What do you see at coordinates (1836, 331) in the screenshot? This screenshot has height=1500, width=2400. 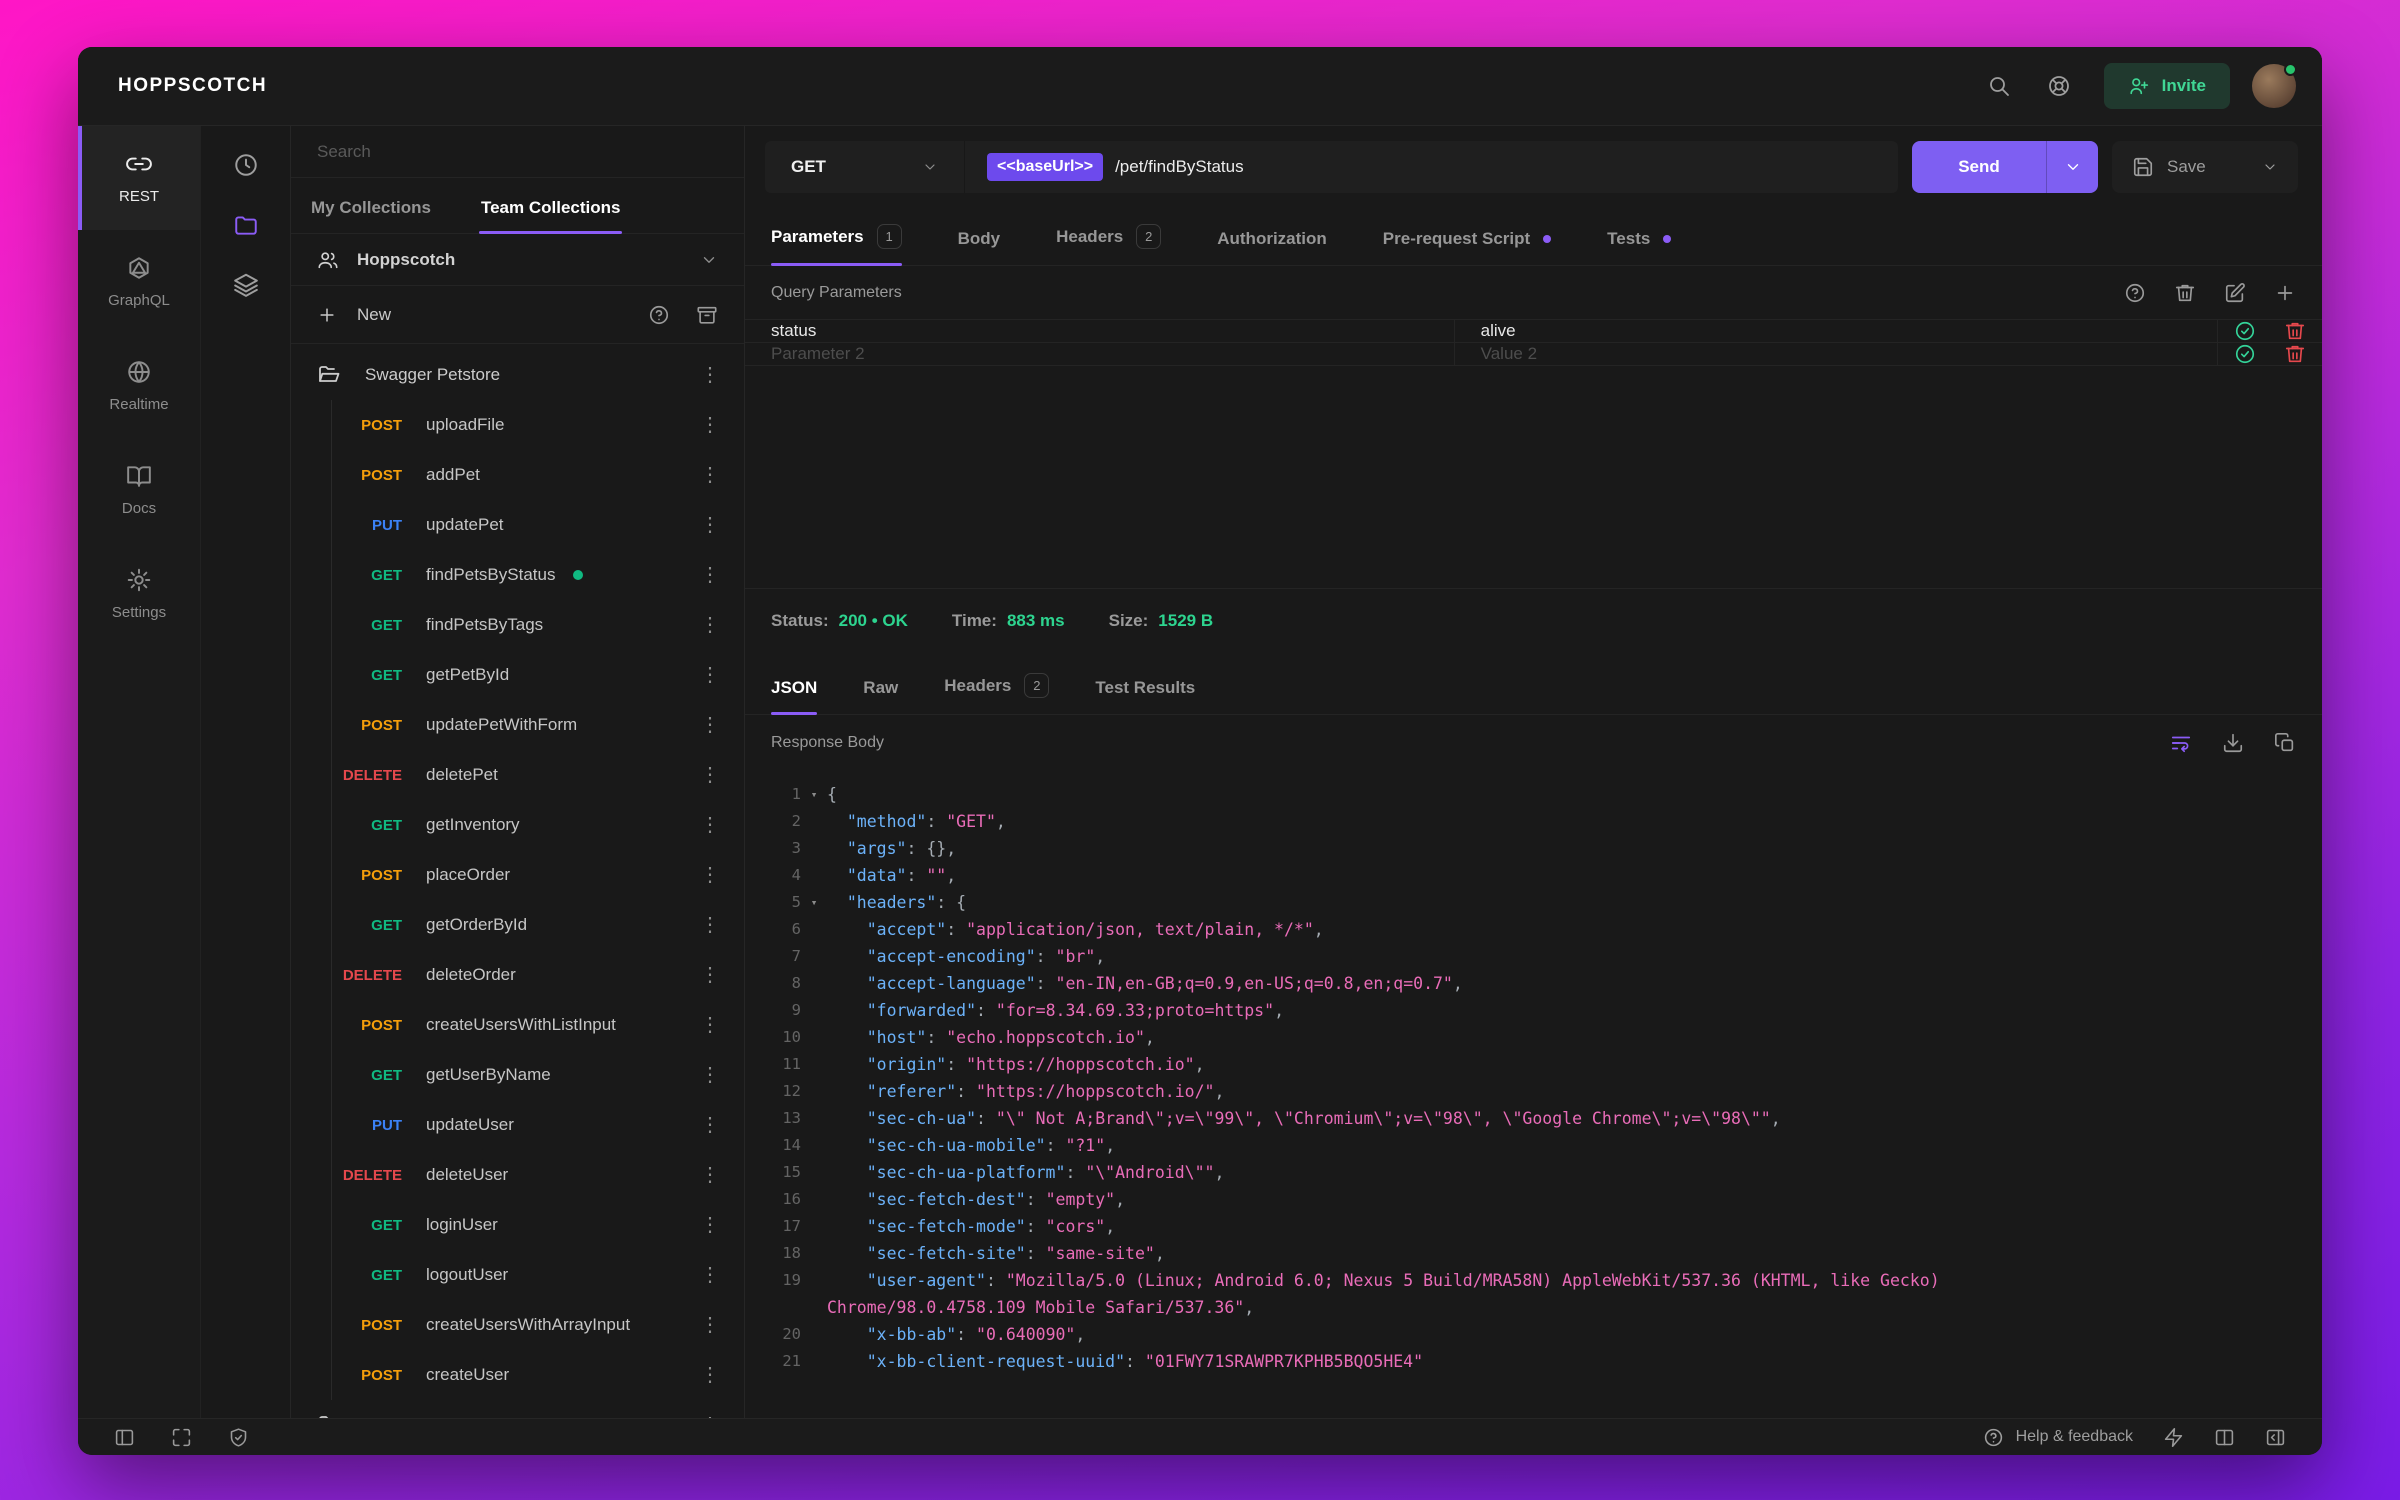 I see `param-value-input: alive` at bounding box center [1836, 331].